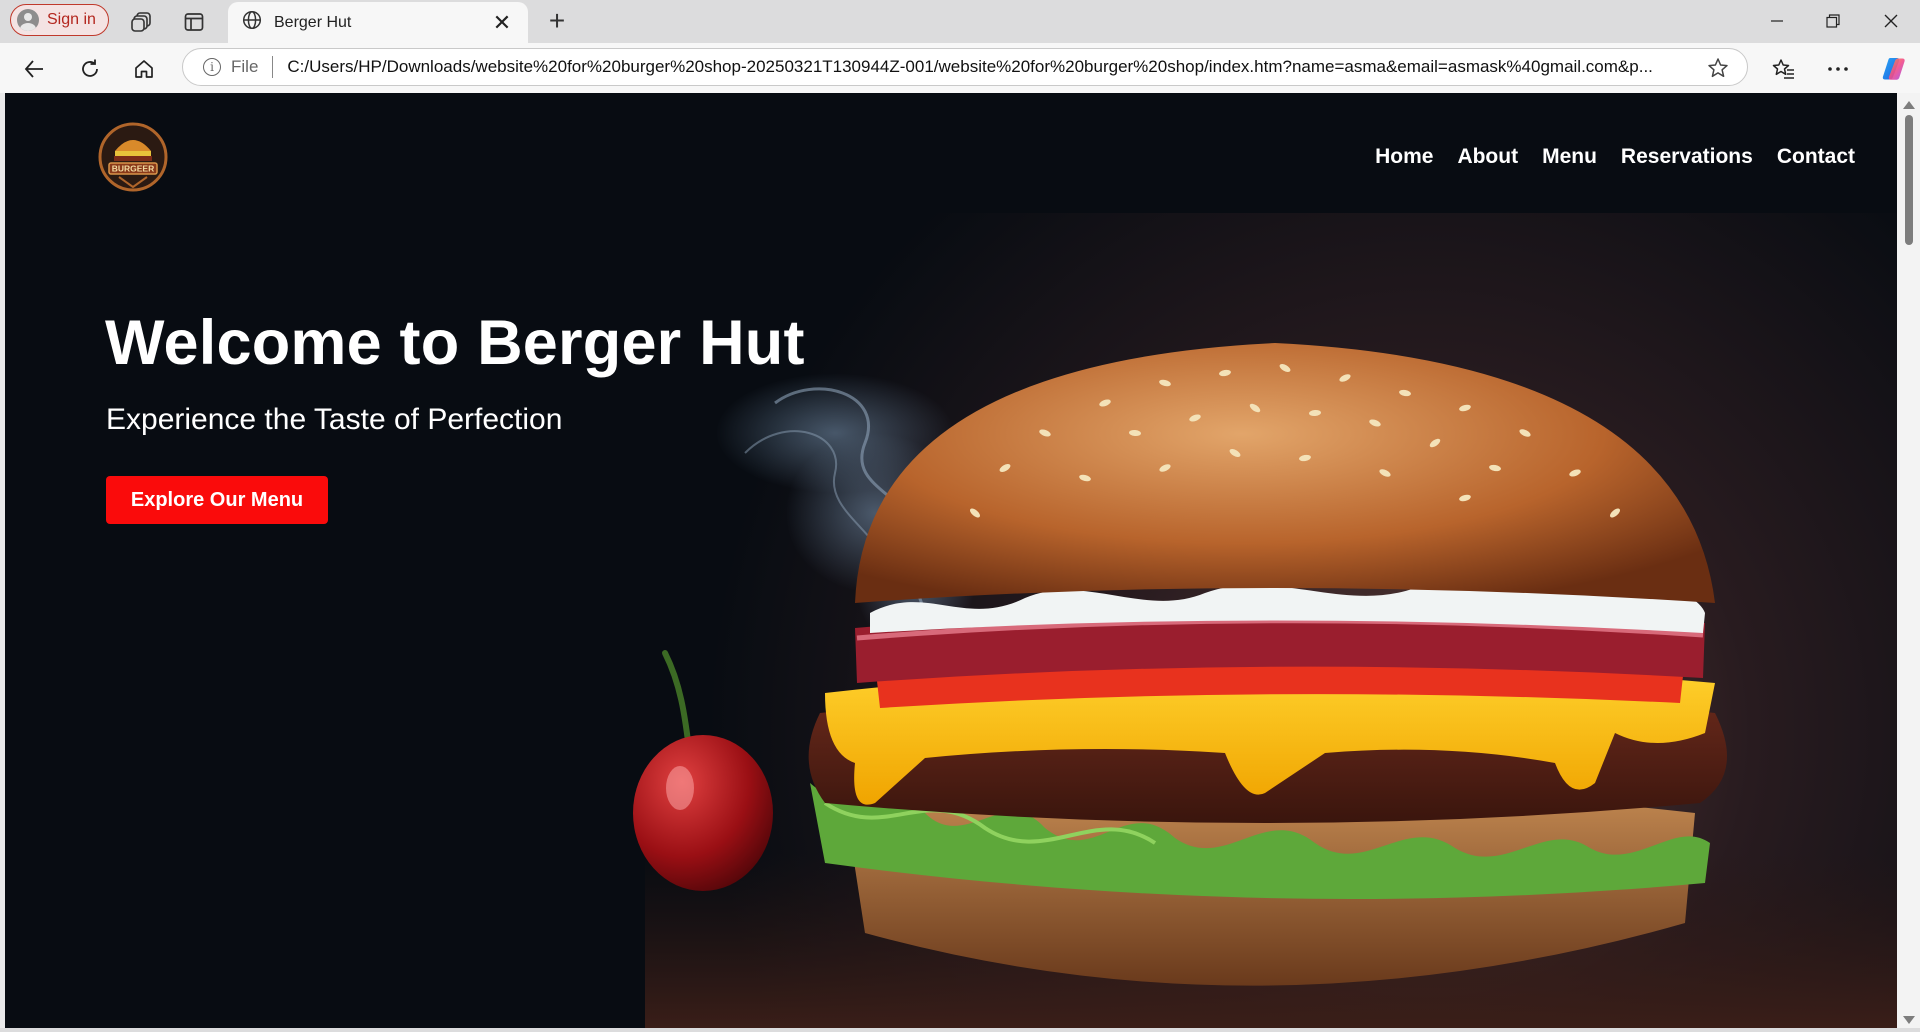 The height and width of the screenshot is (1032, 1920). Describe the element at coordinates (1784, 69) in the screenshot. I see `favorites-icon` at that location.